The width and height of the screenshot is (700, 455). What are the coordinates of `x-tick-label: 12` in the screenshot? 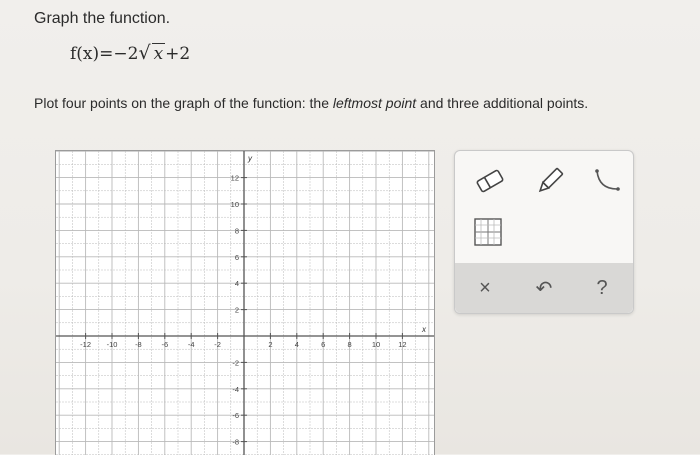 It's located at (402, 344).